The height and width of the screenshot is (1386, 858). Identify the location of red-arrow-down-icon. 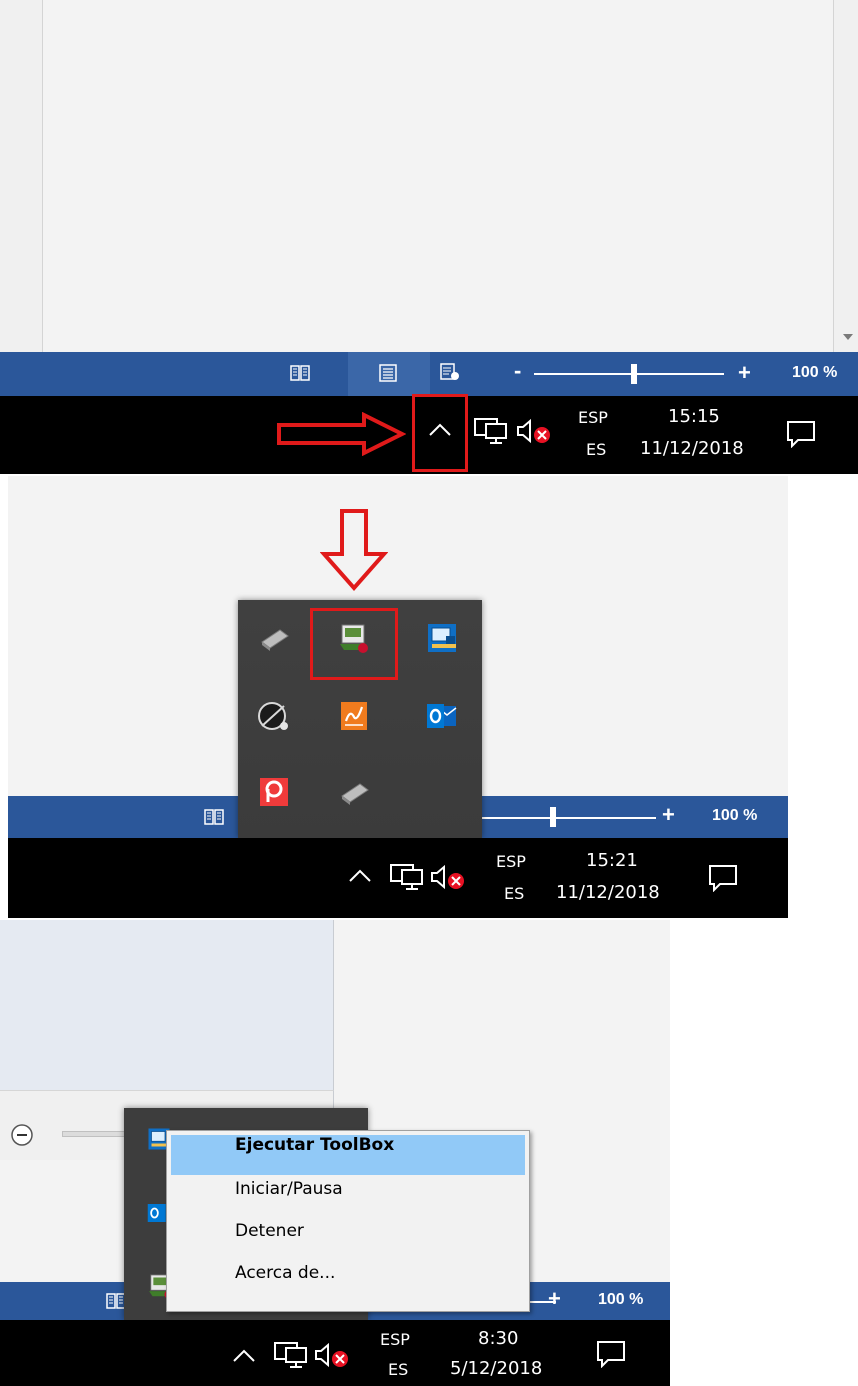
(354, 550).